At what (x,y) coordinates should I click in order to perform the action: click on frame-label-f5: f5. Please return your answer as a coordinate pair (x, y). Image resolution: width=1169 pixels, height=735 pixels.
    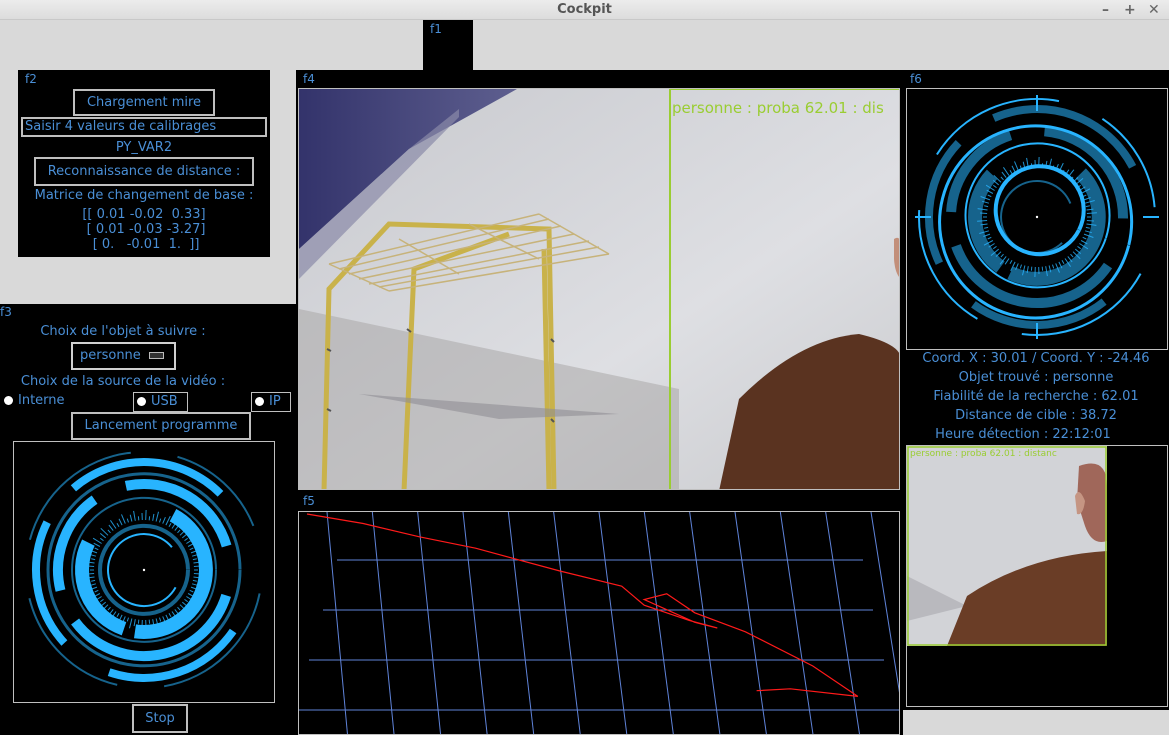
    Looking at the image, I should click on (309, 501).